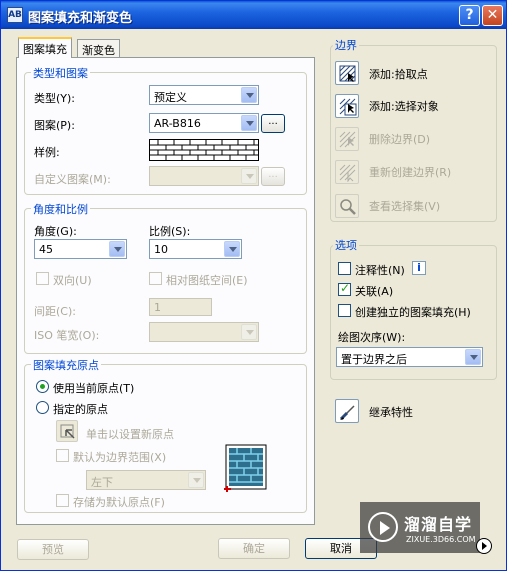  I want to click on spacing-input: 1, so click(180, 307).